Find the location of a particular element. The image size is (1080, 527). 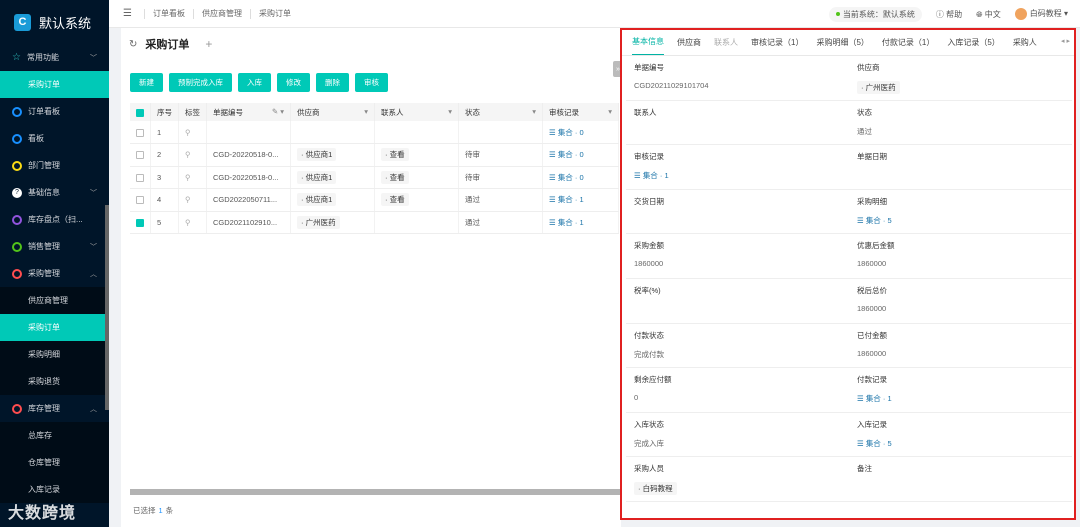

status-cell: 待审 is located at coordinates (500, 155).